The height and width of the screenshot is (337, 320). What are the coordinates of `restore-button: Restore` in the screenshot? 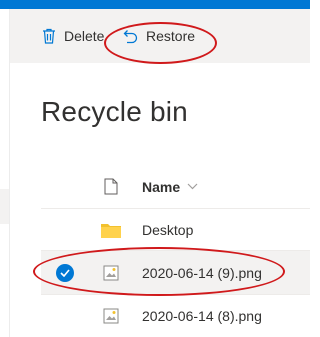 It's located at (158, 36).